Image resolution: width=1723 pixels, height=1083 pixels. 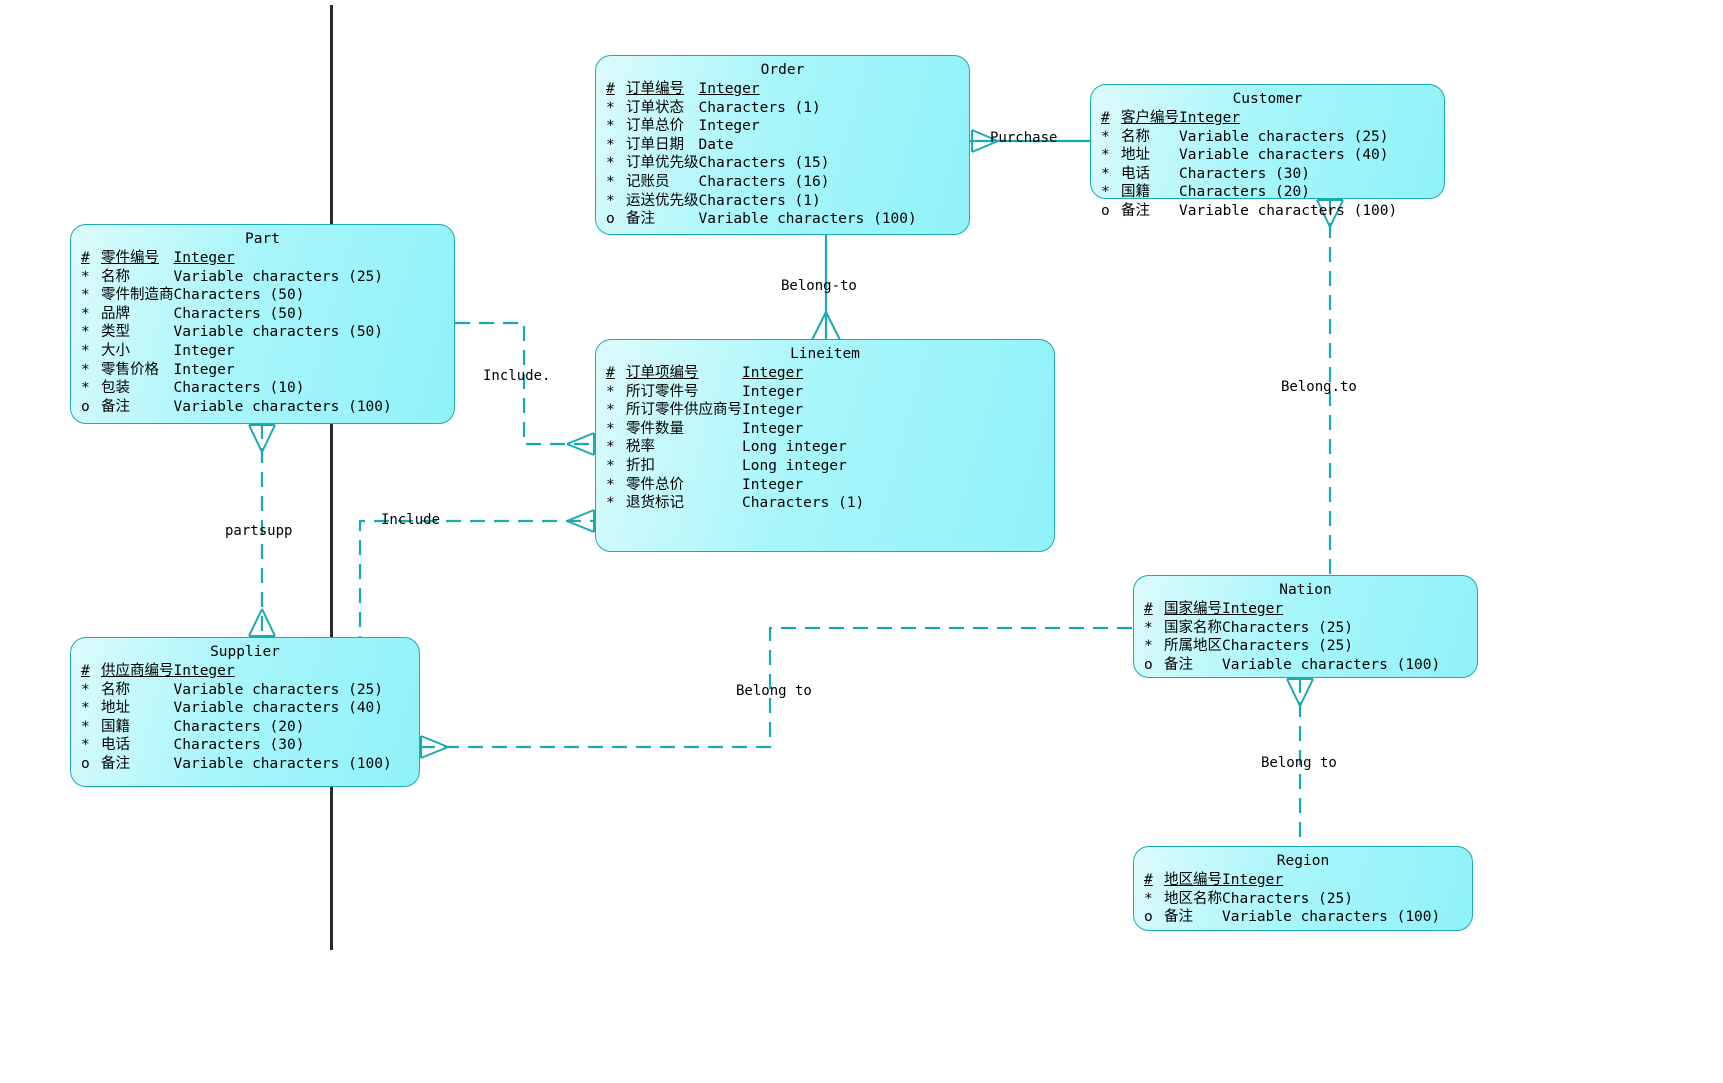 What do you see at coordinates (774, 691) in the screenshot?
I see `relationship-label-supp-nation: Belong to` at bounding box center [774, 691].